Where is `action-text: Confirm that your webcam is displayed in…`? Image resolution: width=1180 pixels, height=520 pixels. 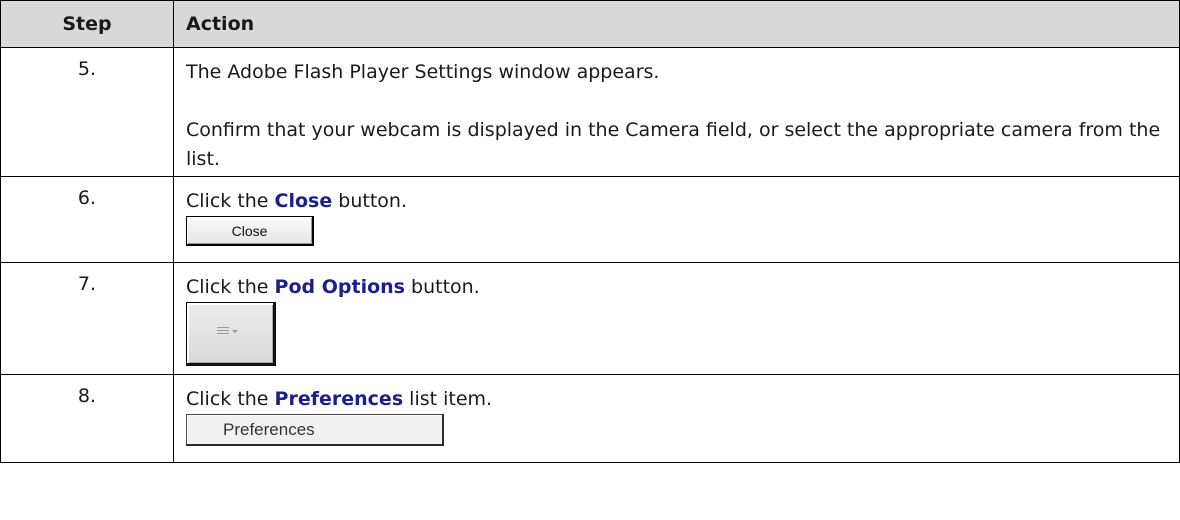 action-text: Confirm that your webcam is displayed in… is located at coordinates (673, 144).